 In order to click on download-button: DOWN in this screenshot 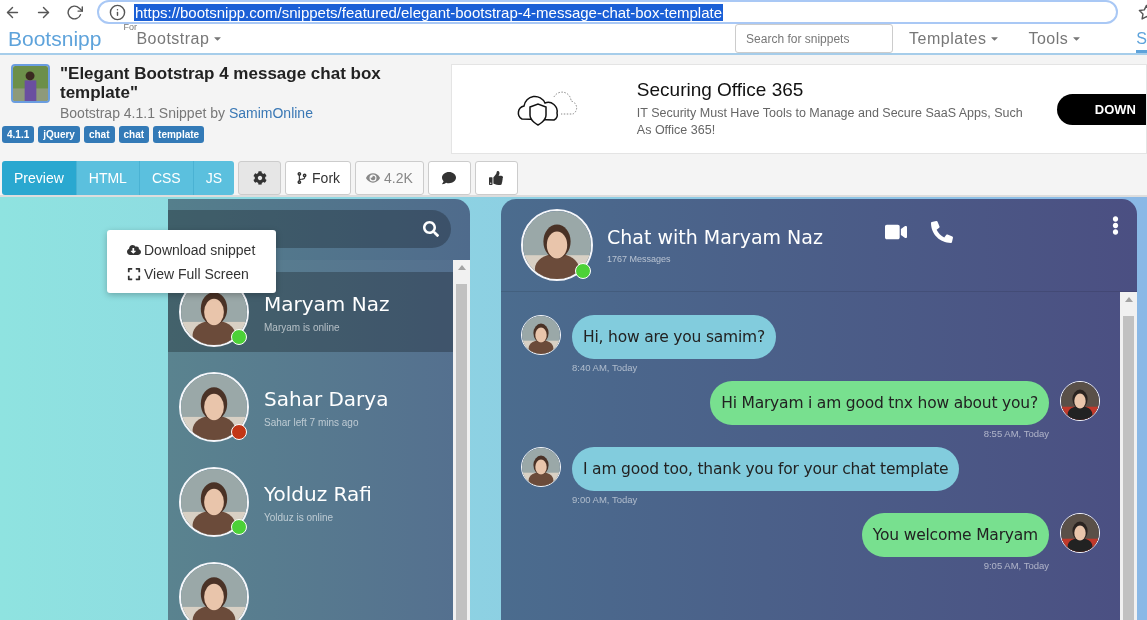, I will do `click(1101, 109)`.